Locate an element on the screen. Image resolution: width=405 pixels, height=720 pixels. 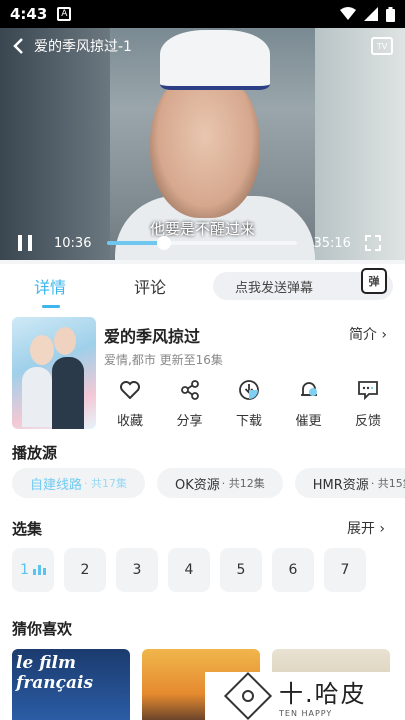
source-item: HMR资源 · 共15集 is located at coordinates (349, 483).